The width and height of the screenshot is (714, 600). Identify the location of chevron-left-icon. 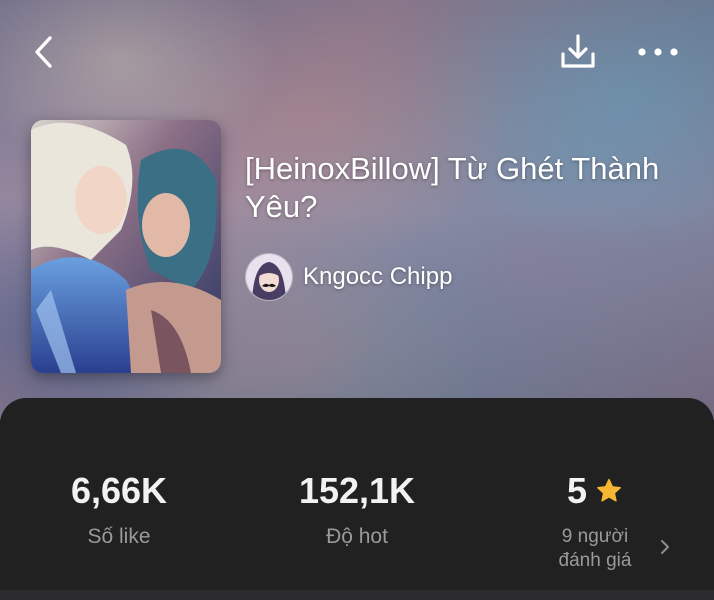
(43, 52).